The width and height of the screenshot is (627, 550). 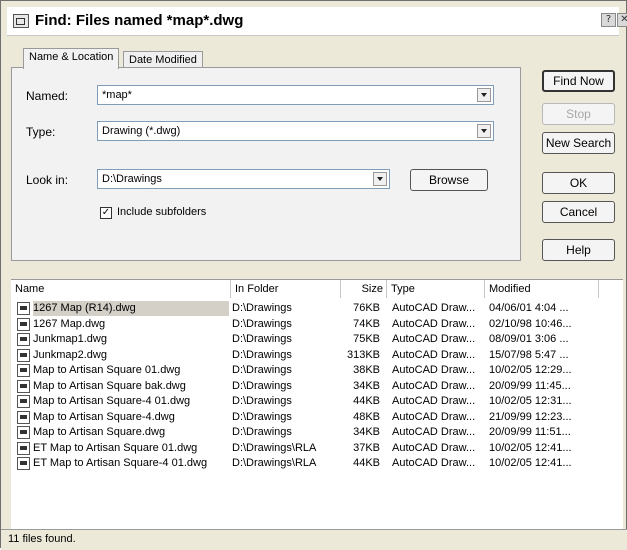 What do you see at coordinates (578, 114) in the screenshot?
I see `stop-button: Stop` at bounding box center [578, 114].